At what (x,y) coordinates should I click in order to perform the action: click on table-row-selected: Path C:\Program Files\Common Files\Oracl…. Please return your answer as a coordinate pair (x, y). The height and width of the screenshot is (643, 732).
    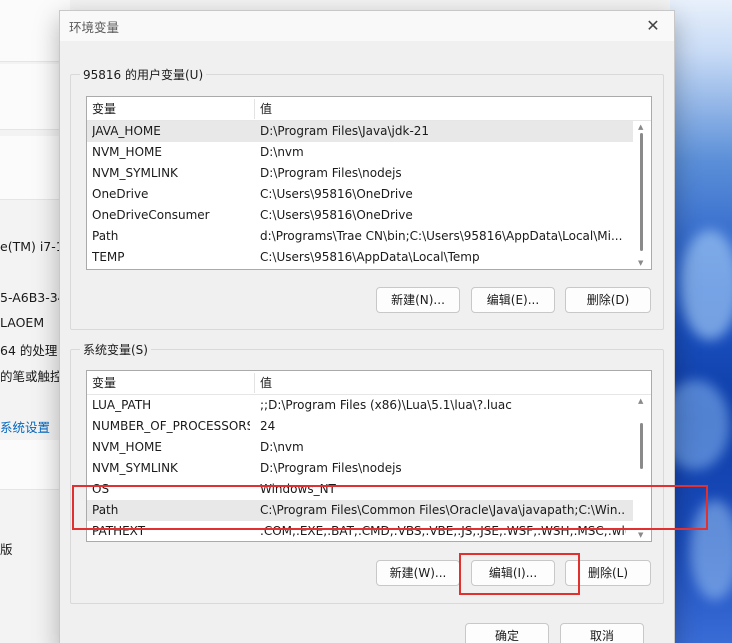
    Looking at the image, I should click on (360, 510).